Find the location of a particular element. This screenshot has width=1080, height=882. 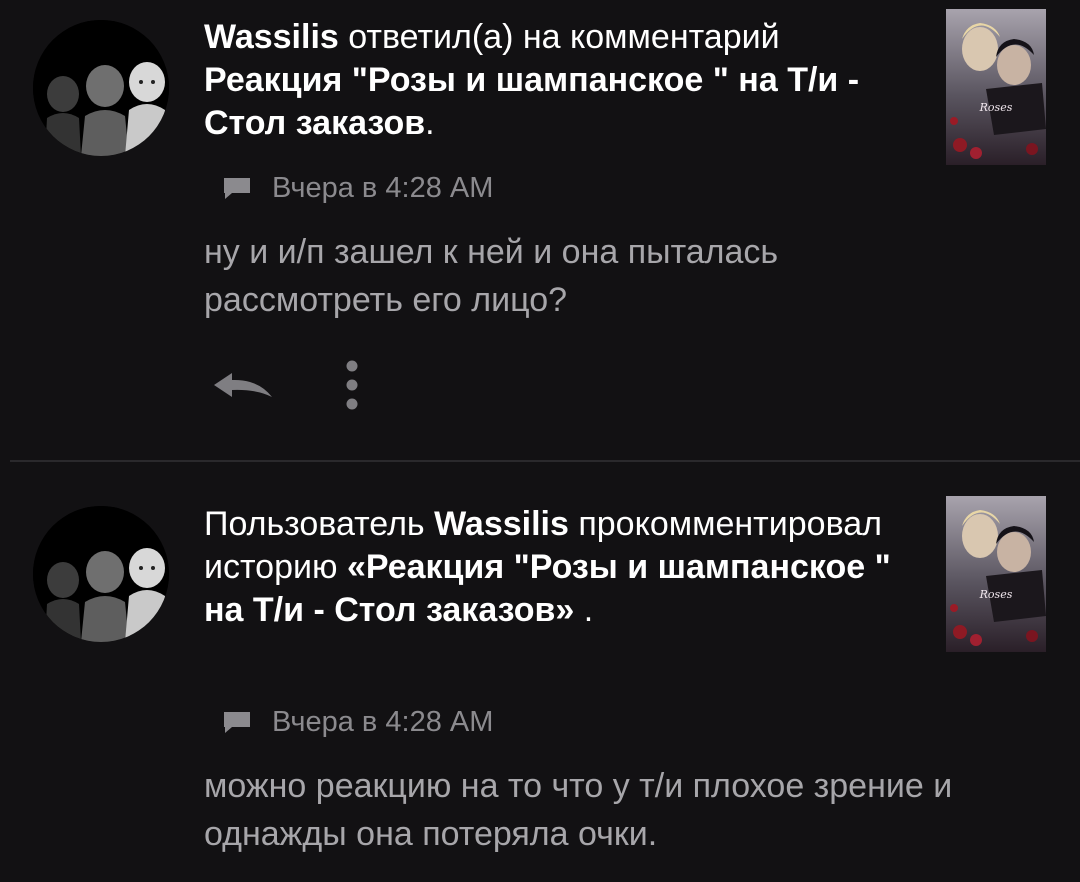

more-vertical-icon is located at coordinates (352, 385).